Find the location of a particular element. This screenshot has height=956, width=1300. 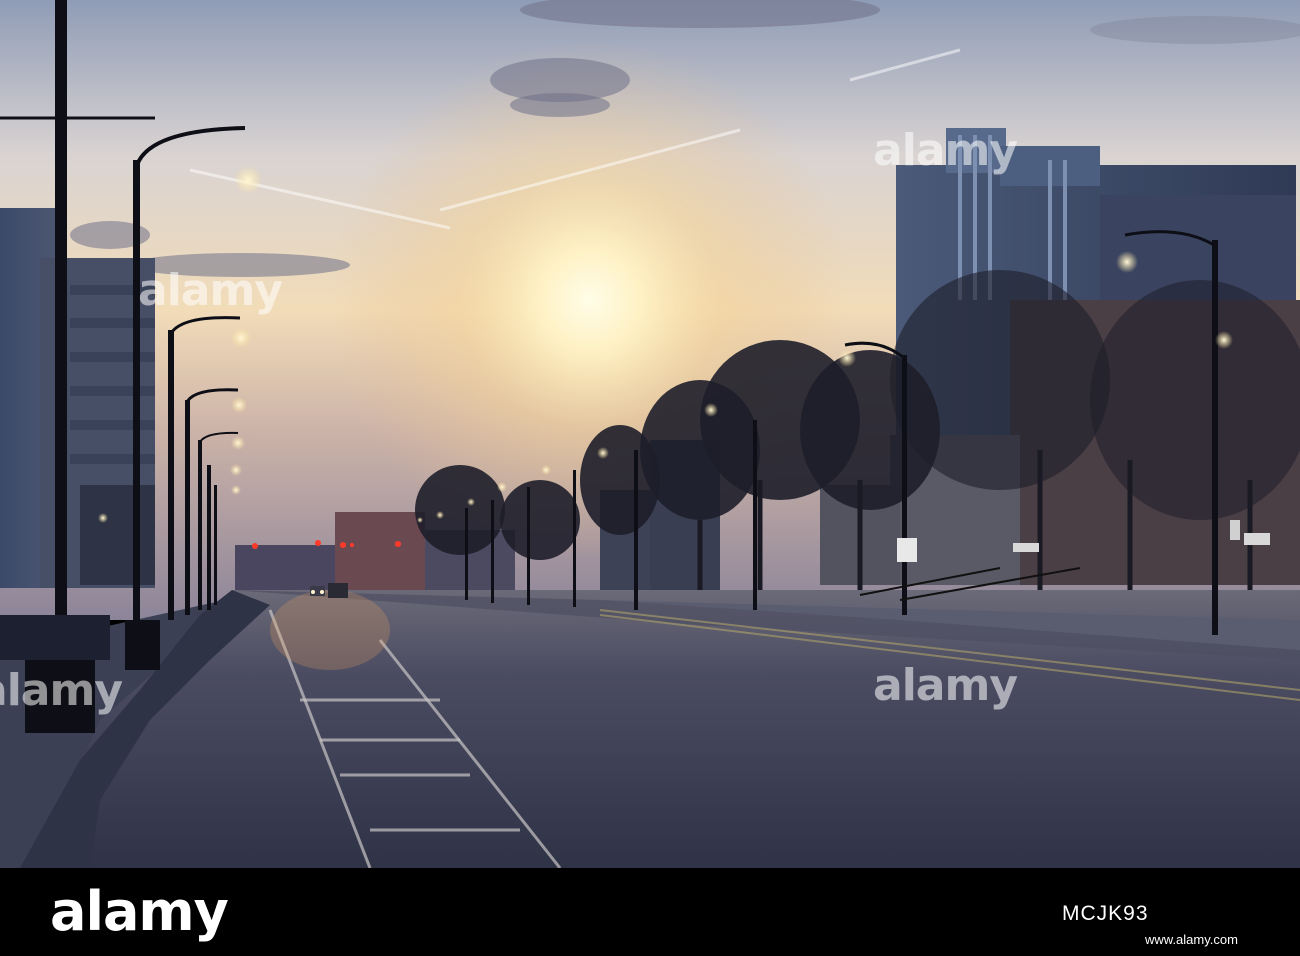

left-buildings is located at coordinates (77, 398).